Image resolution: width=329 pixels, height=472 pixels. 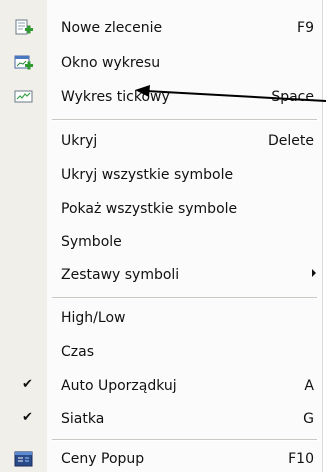 I want to click on menu-item-label: Czas, so click(x=77, y=352).